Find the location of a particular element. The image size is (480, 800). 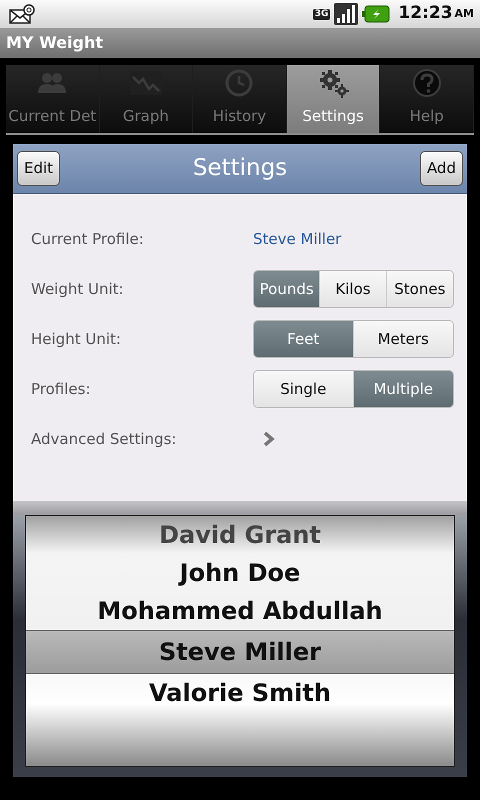

segment-option: Feet is located at coordinates (304, 339).